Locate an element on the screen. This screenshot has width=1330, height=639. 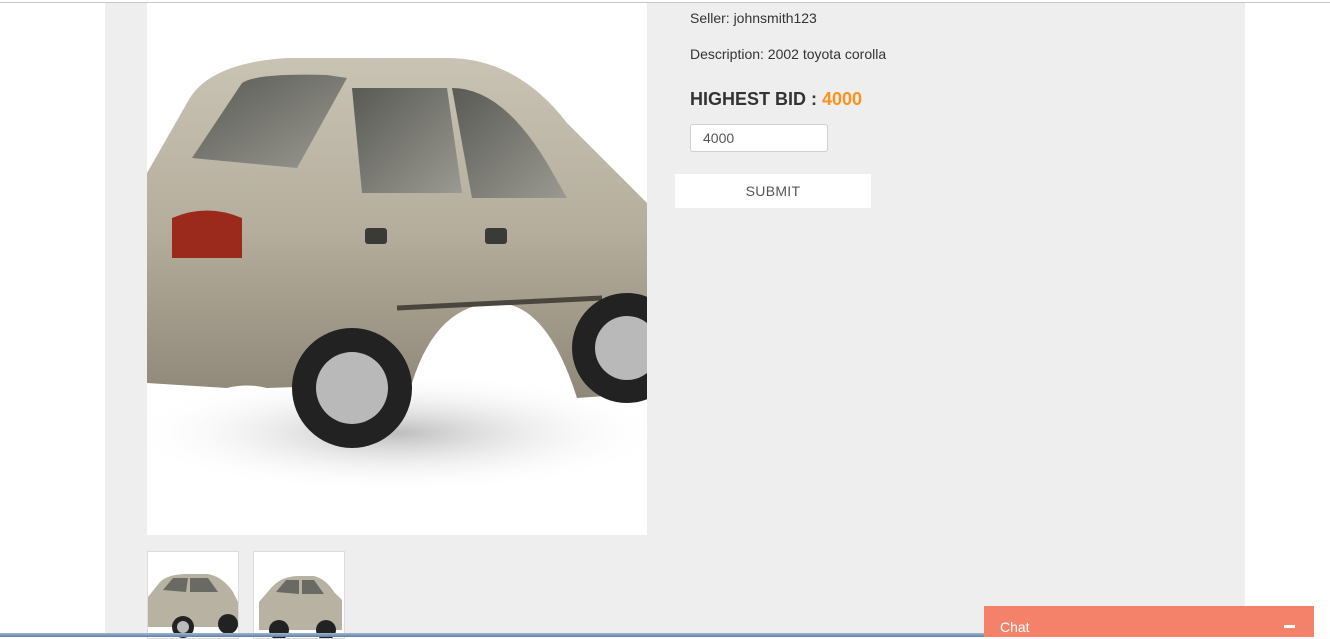
taskbar-edge is located at coordinates (492, 635).